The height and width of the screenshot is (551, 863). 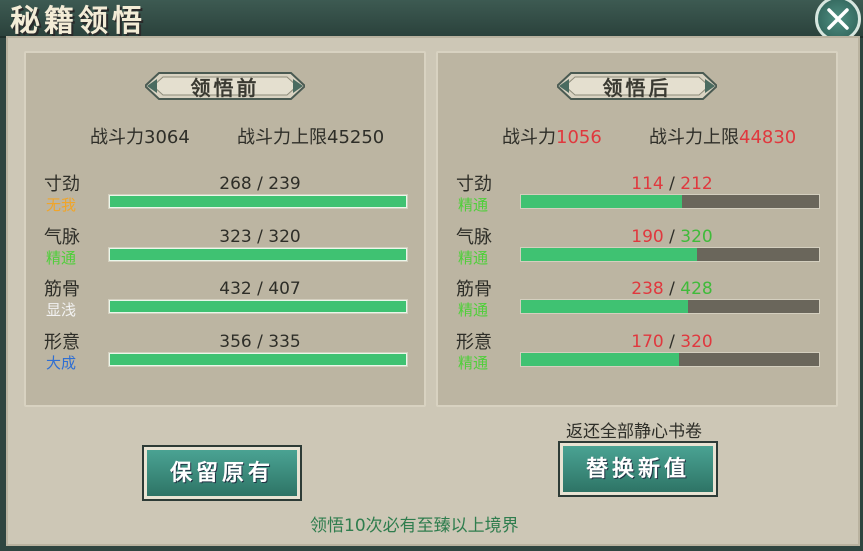 I want to click on after-banner: 领悟后, so click(x=637, y=86).